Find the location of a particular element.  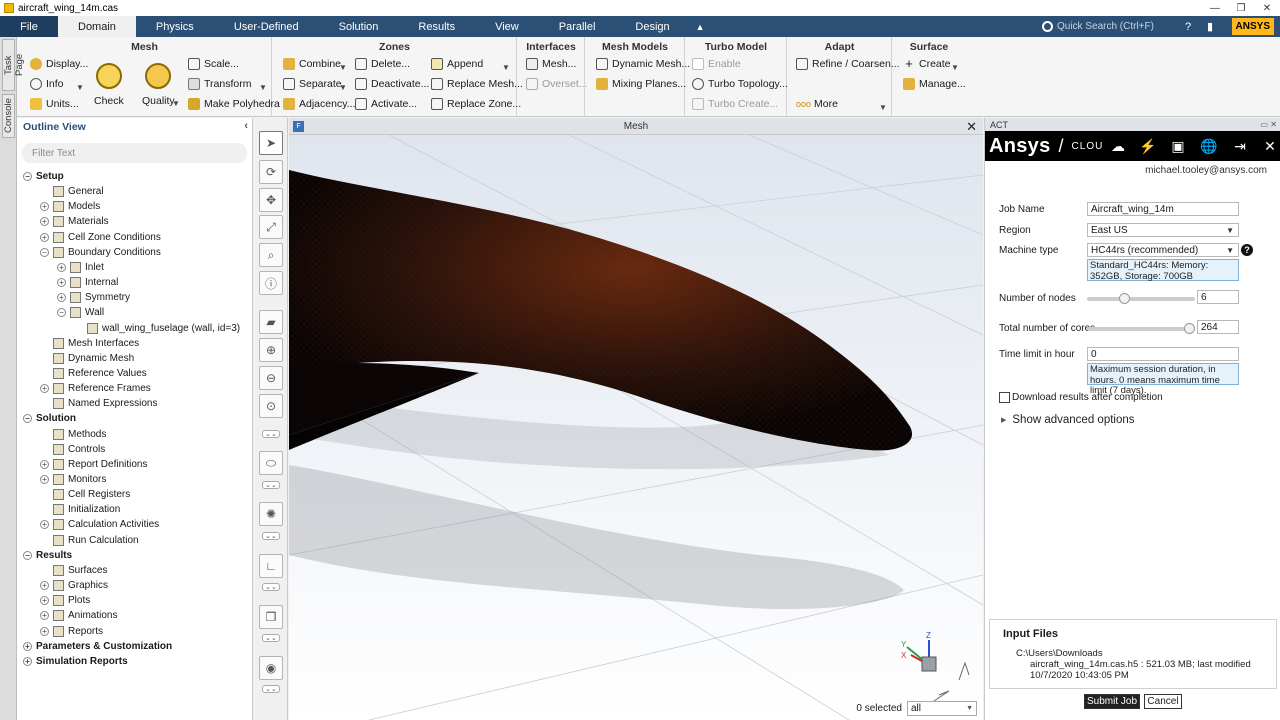

time-limit-input: 0 is located at coordinates (1163, 354).